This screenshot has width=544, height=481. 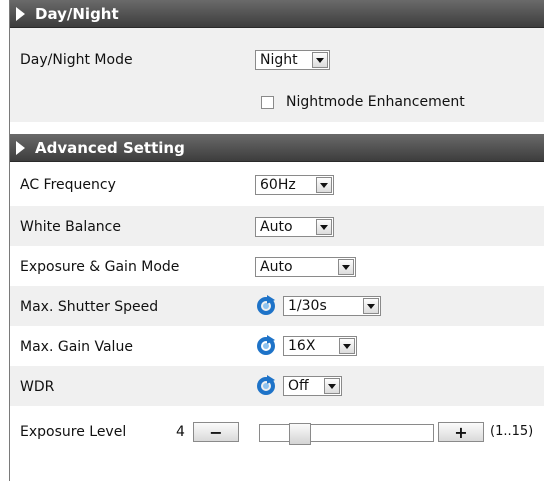 What do you see at coordinates (216, 432) in the screenshot?
I see `exposure-decrease-button: −` at bounding box center [216, 432].